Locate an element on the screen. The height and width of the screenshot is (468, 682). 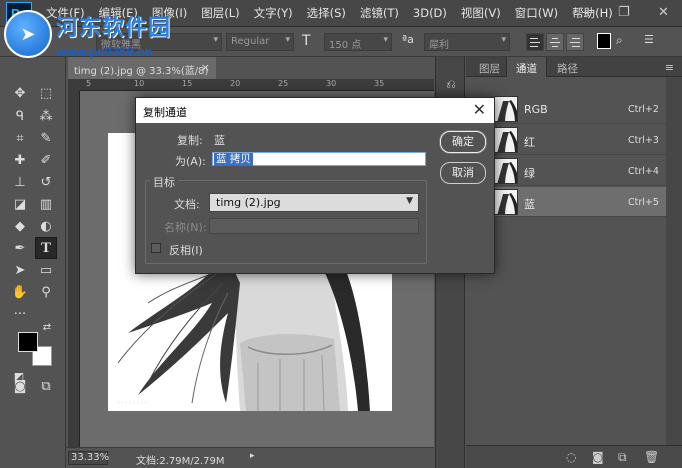
ruler-number: 15 is located at coordinates (187, 83).